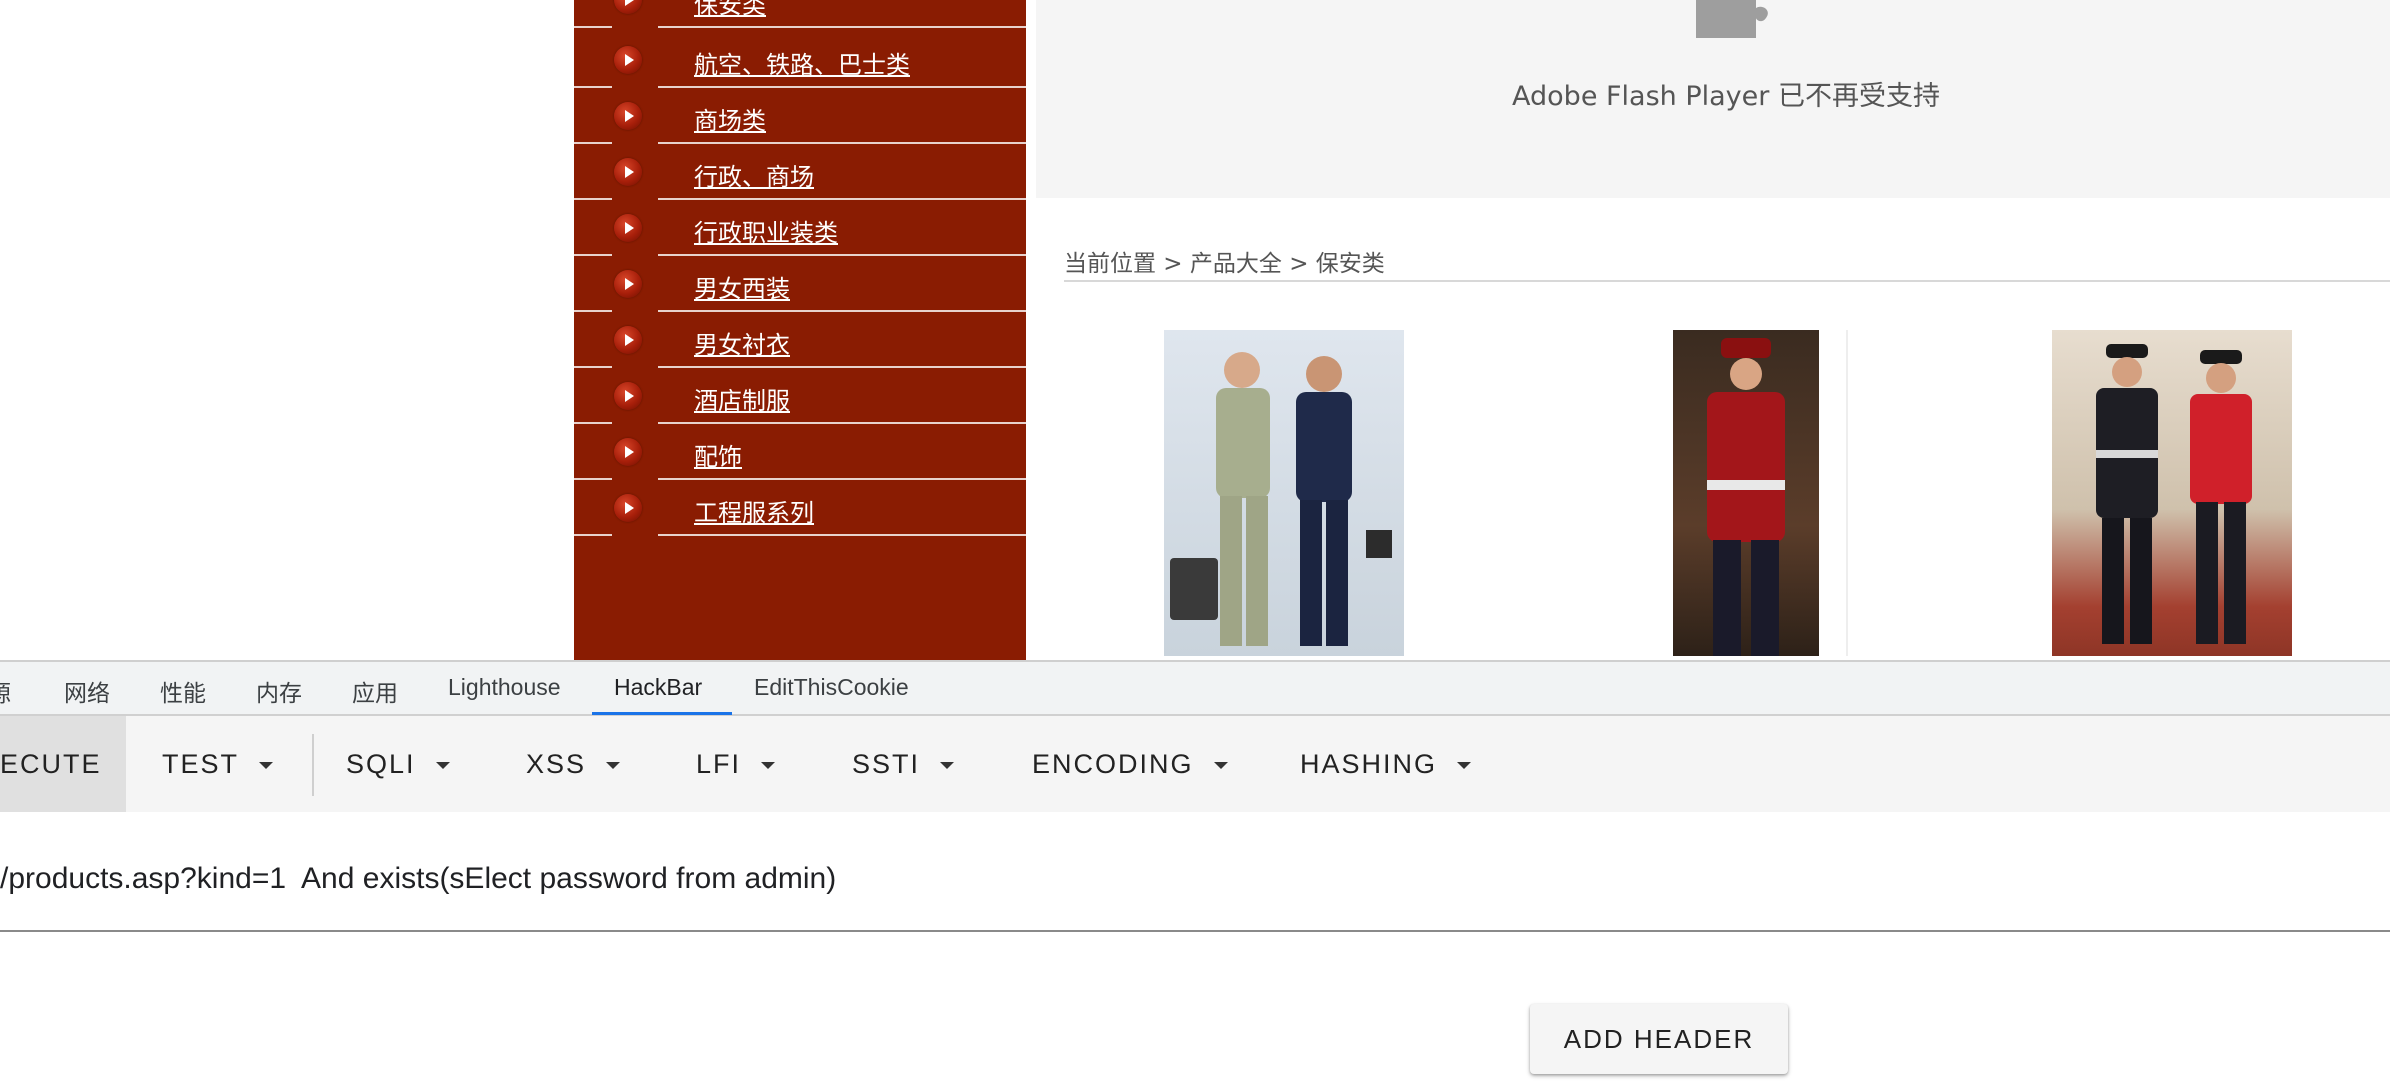 This screenshot has width=2390, height=1082. I want to click on sidebar-item-accessories: 配饰, so click(800, 452).